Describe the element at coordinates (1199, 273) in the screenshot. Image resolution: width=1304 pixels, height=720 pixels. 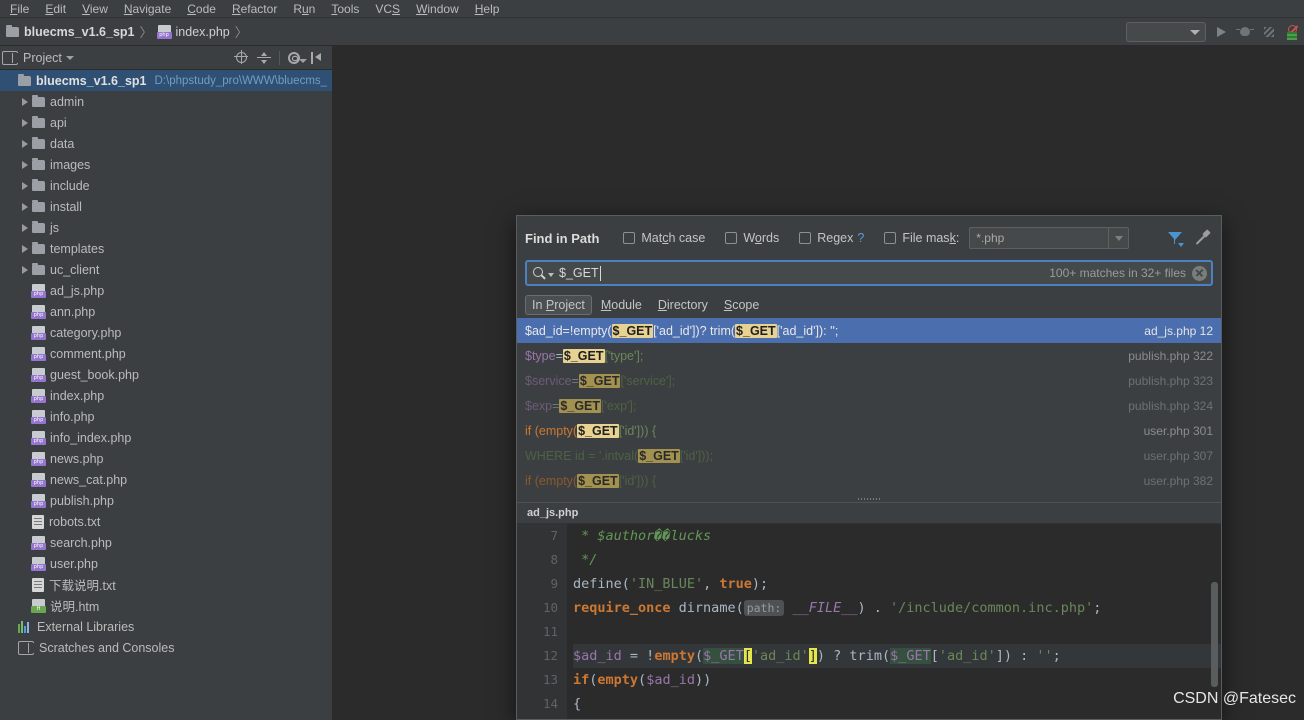
I see `clear-icon` at that location.